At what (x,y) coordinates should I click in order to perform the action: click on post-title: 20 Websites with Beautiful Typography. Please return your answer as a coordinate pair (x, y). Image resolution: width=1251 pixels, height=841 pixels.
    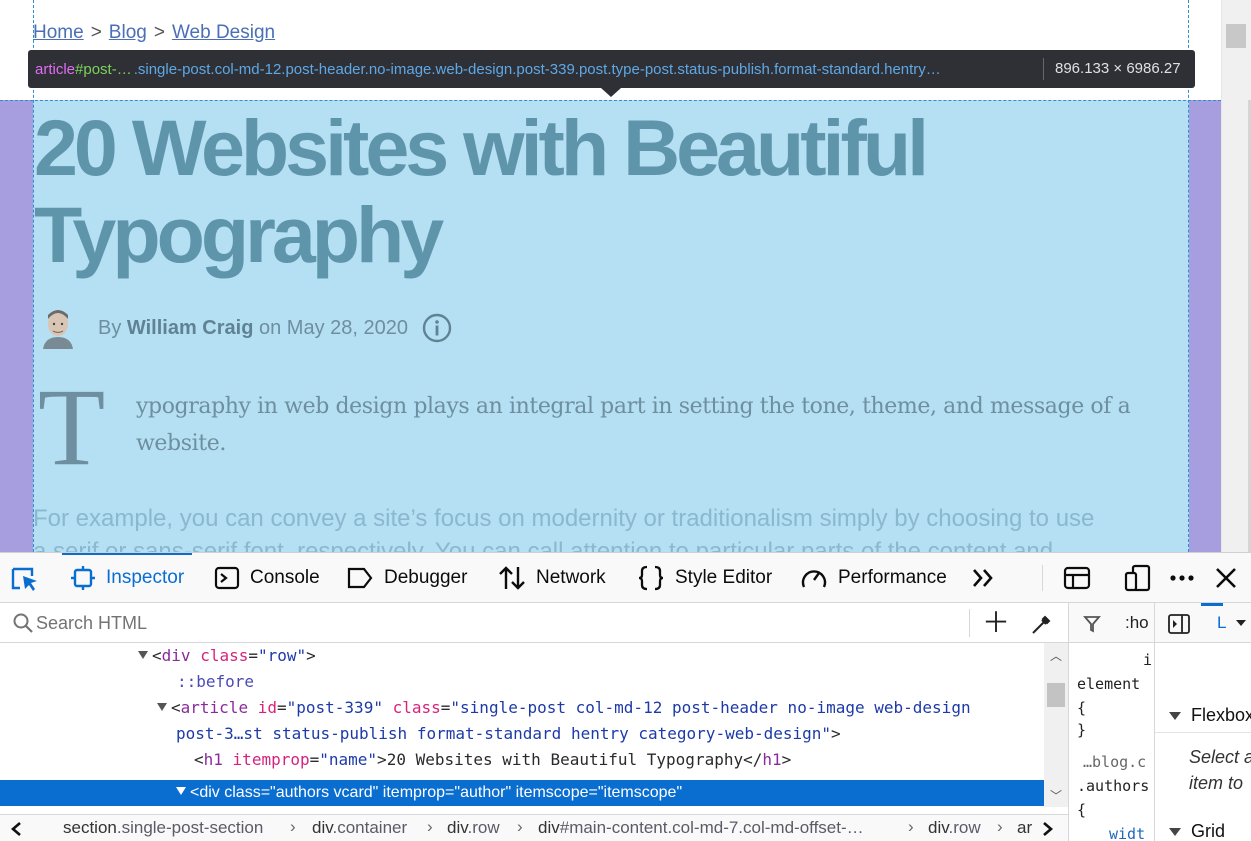
    Looking at the image, I should click on (481, 191).